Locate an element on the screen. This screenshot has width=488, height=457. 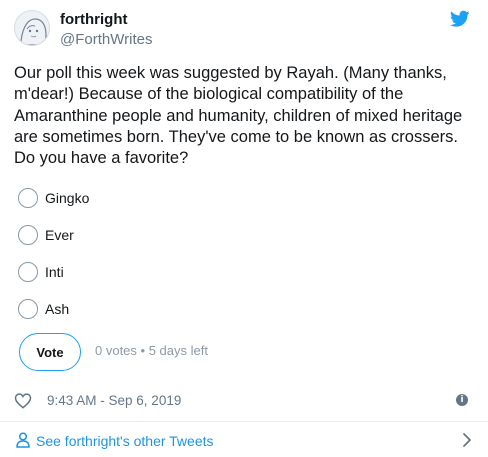
poll-meta: 0 votes • 5 days left is located at coordinates (151, 350).